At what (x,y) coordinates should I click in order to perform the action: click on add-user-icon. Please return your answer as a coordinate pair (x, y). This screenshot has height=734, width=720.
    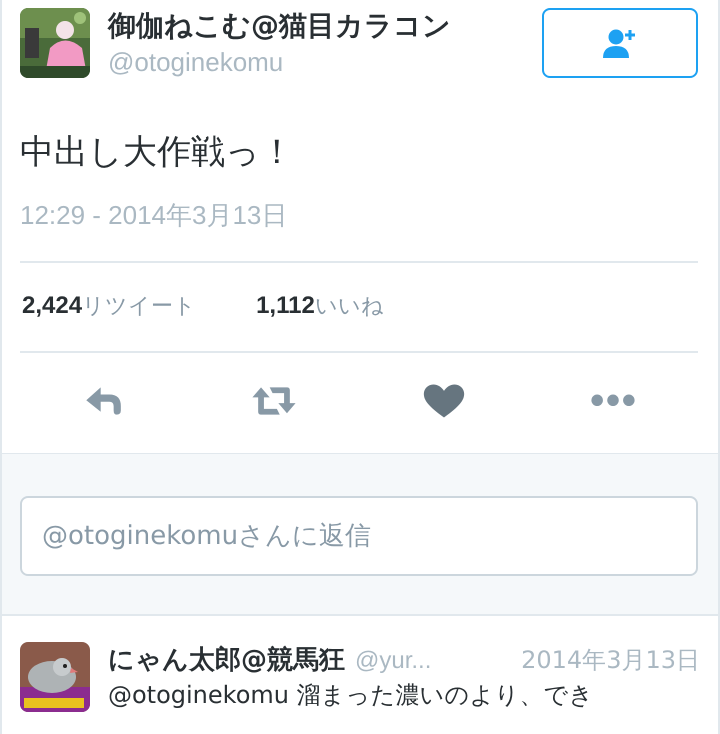
    Looking at the image, I should click on (620, 43).